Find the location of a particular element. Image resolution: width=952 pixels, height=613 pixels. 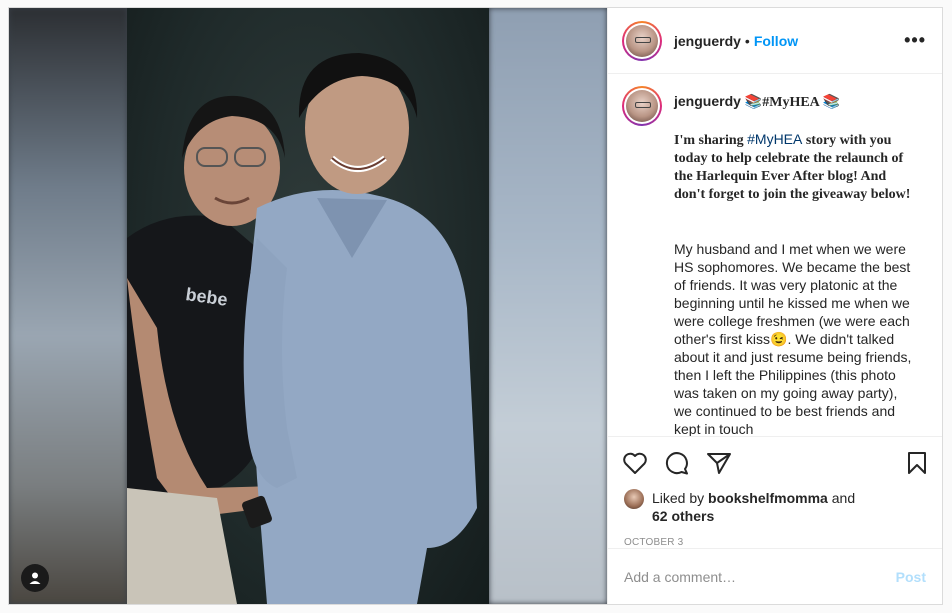

post-header: jenguerdy • Follow ••• is located at coordinates (775, 41).